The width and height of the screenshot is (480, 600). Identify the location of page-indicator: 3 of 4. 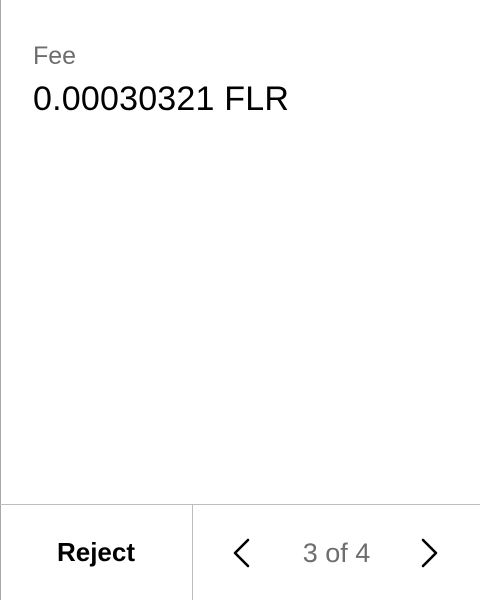
(336, 553).